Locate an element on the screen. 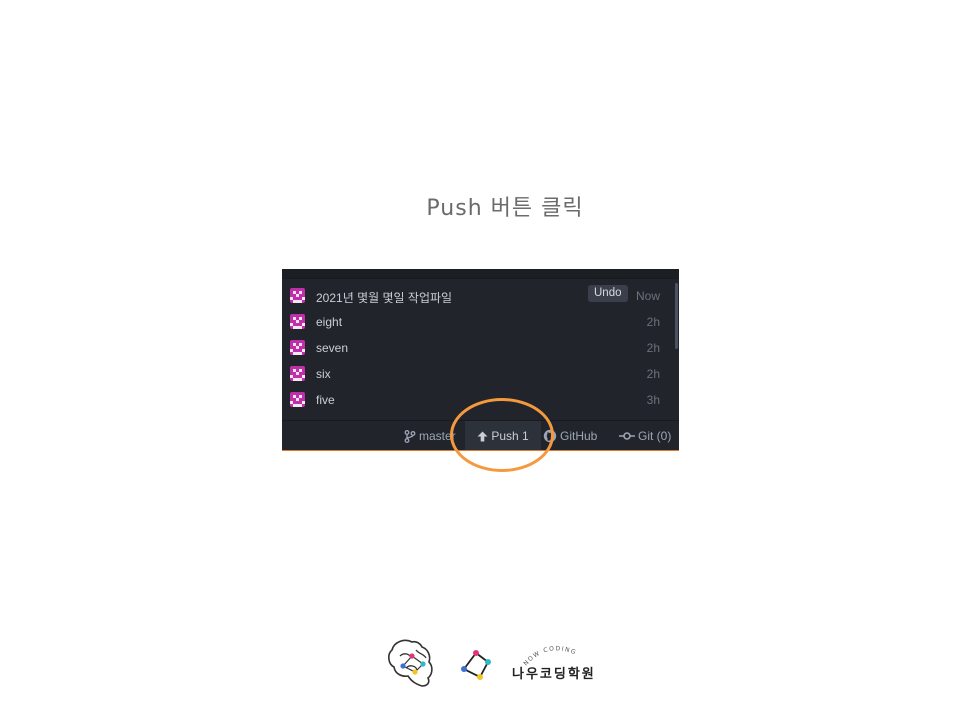 The height and width of the screenshot is (720, 960). commit-message: eight is located at coordinates (329, 322).